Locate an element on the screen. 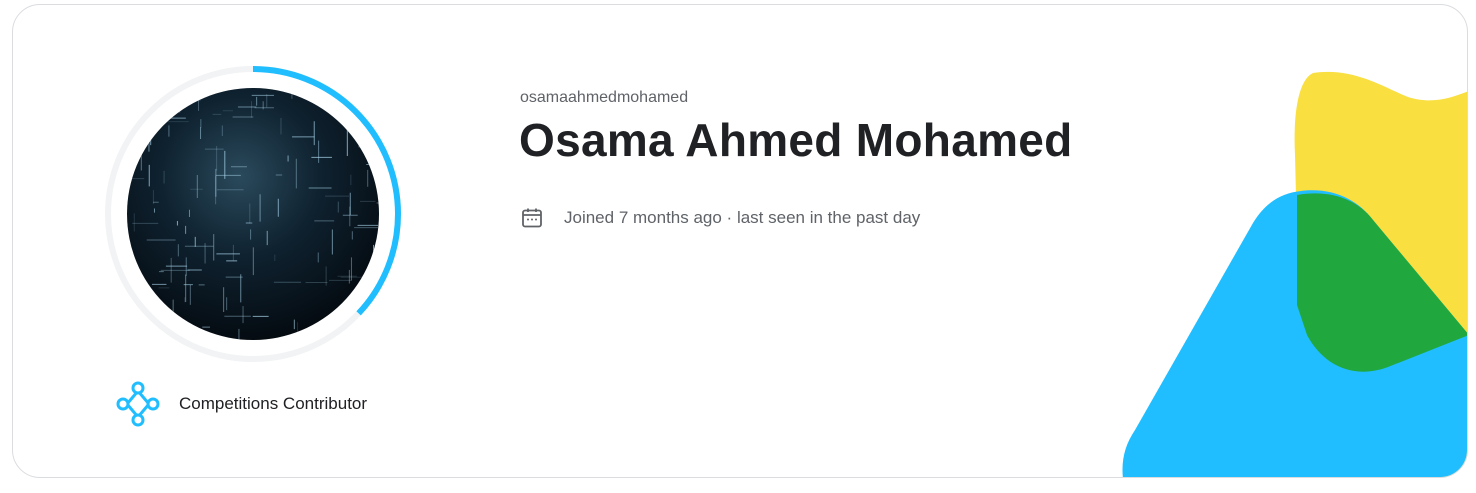 The height and width of the screenshot is (493, 1476). contributor-network-icon is located at coordinates (138, 404).